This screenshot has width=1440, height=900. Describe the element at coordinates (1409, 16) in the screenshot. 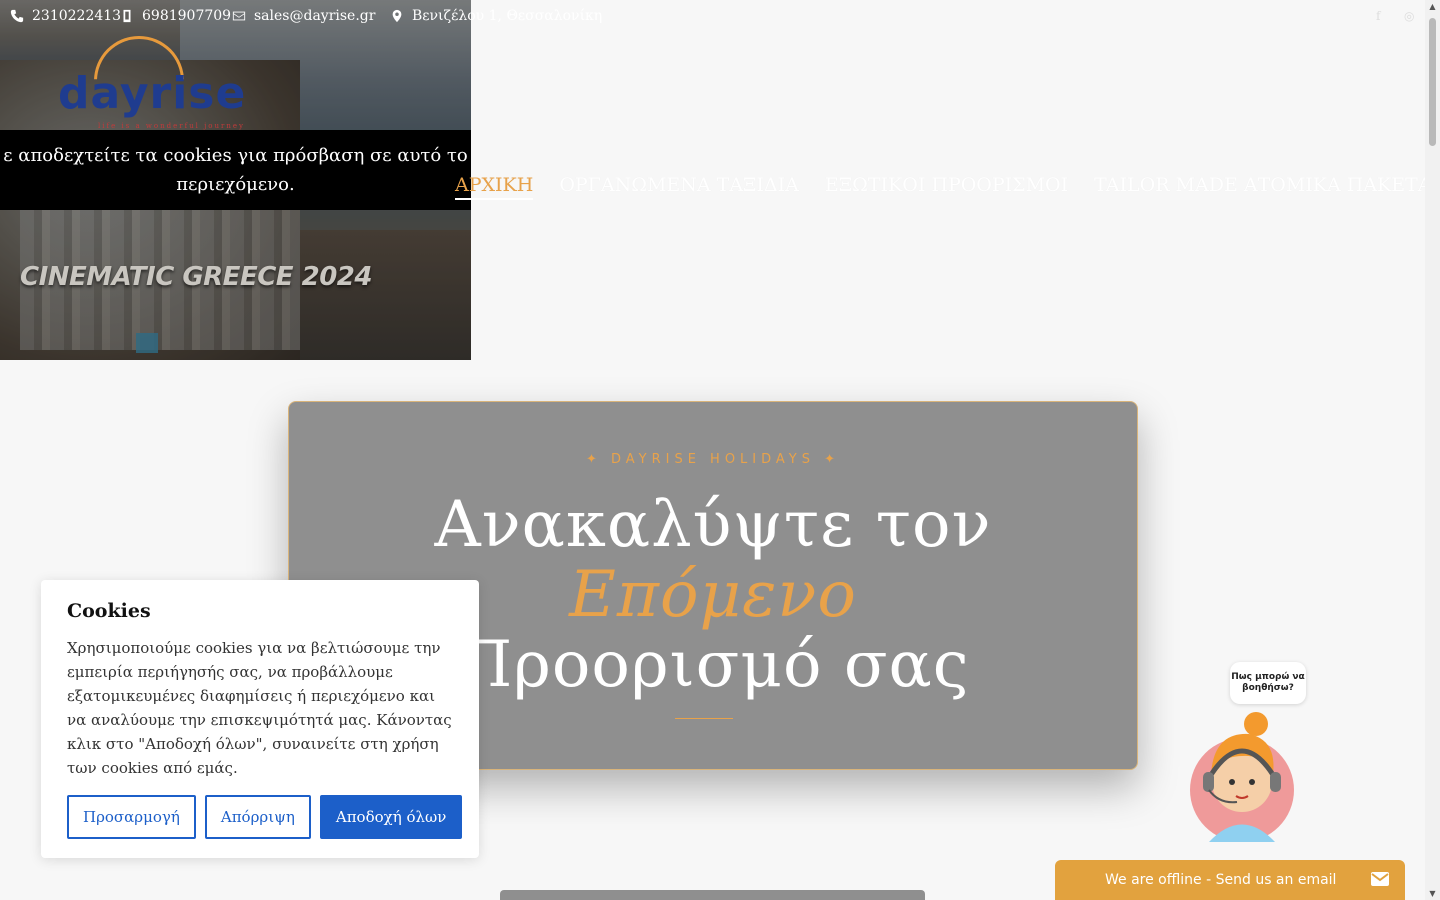

I see `instagram-icon: ◎` at that location.